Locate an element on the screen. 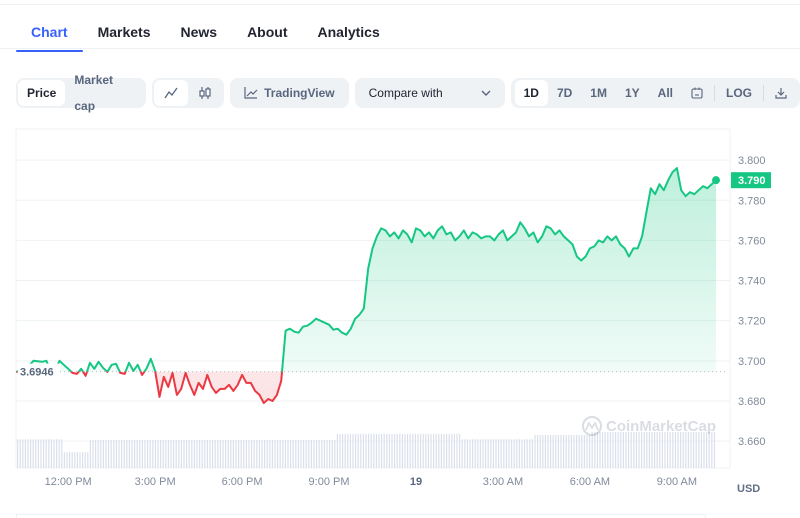  x-tick-label: 9:00 PM is located at coordinates (329, 482).